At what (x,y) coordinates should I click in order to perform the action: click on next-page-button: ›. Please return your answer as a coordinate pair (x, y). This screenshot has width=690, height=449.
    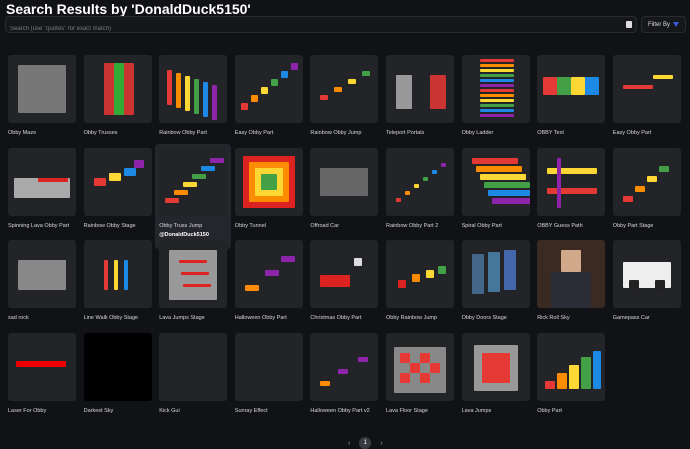
    Looking at the image, I should click on (381, 443).